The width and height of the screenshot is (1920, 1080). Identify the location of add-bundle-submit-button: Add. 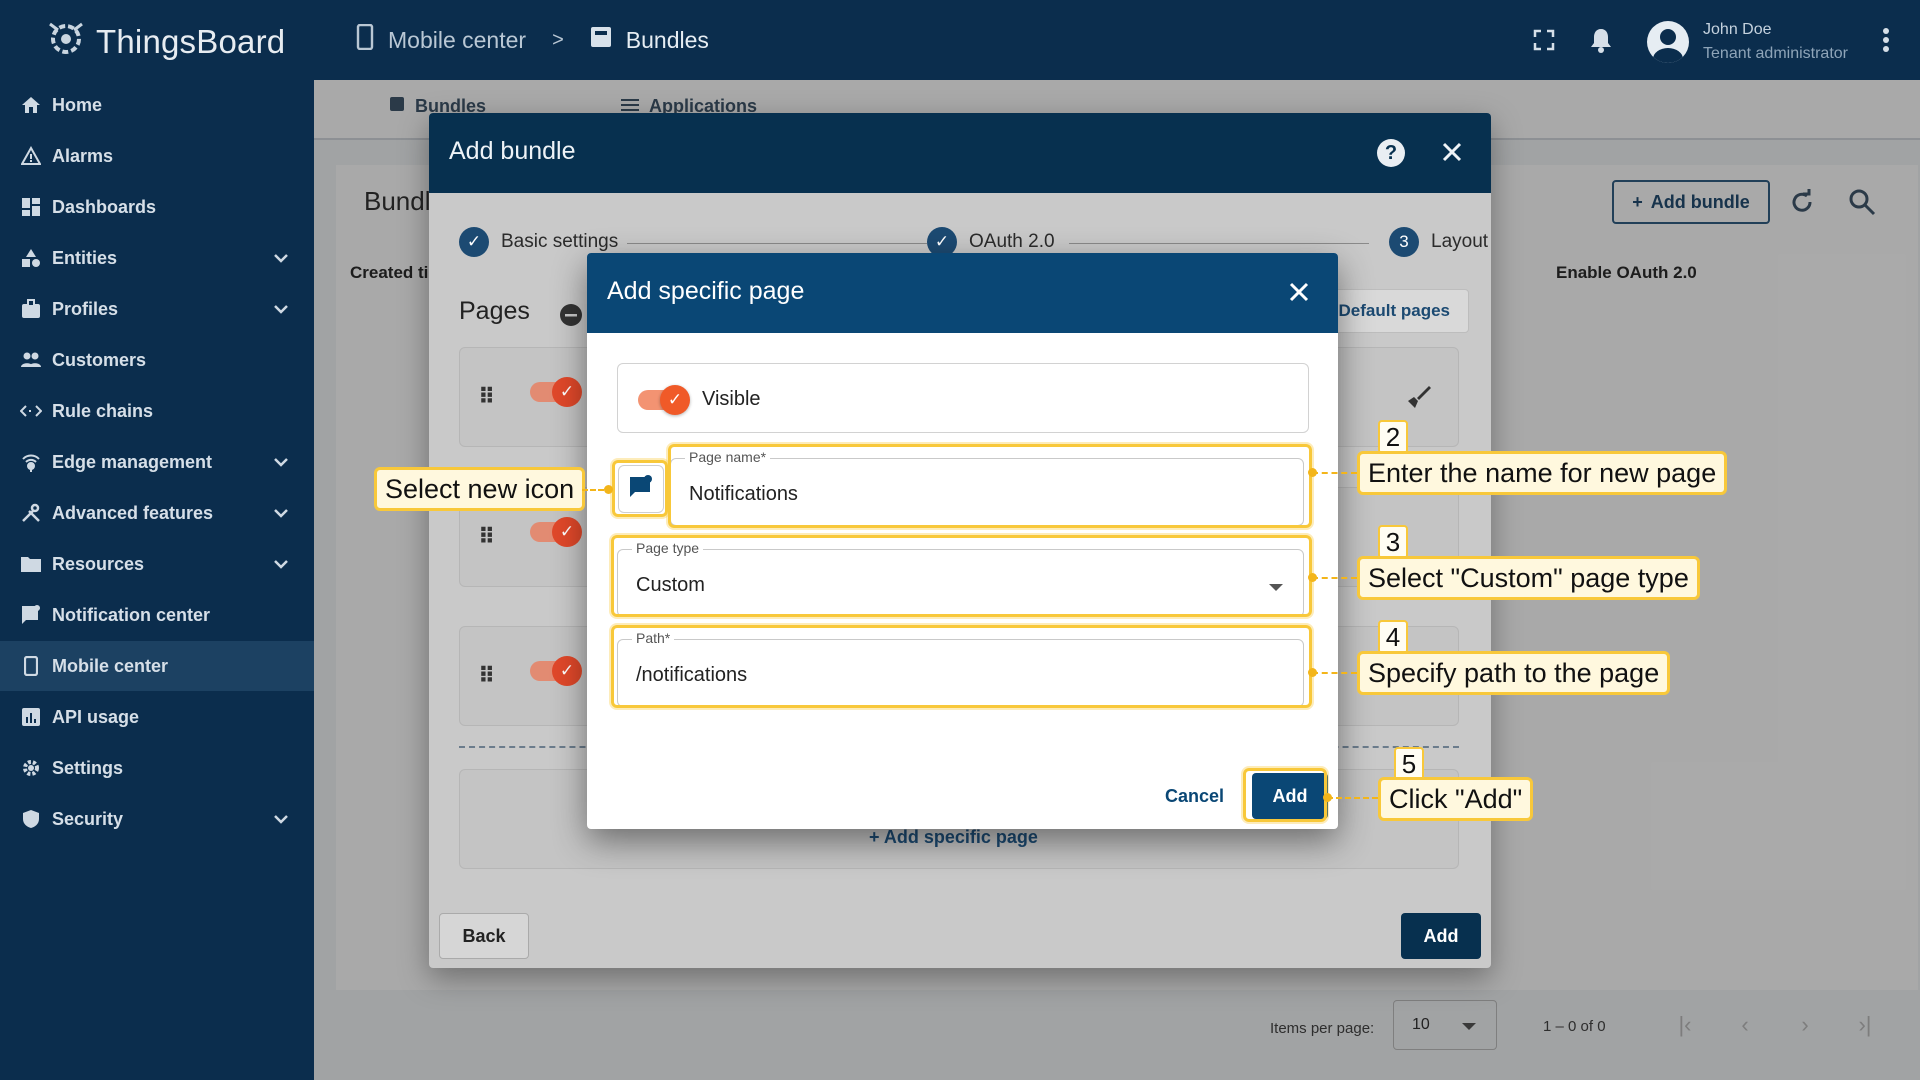
(1441, 936).